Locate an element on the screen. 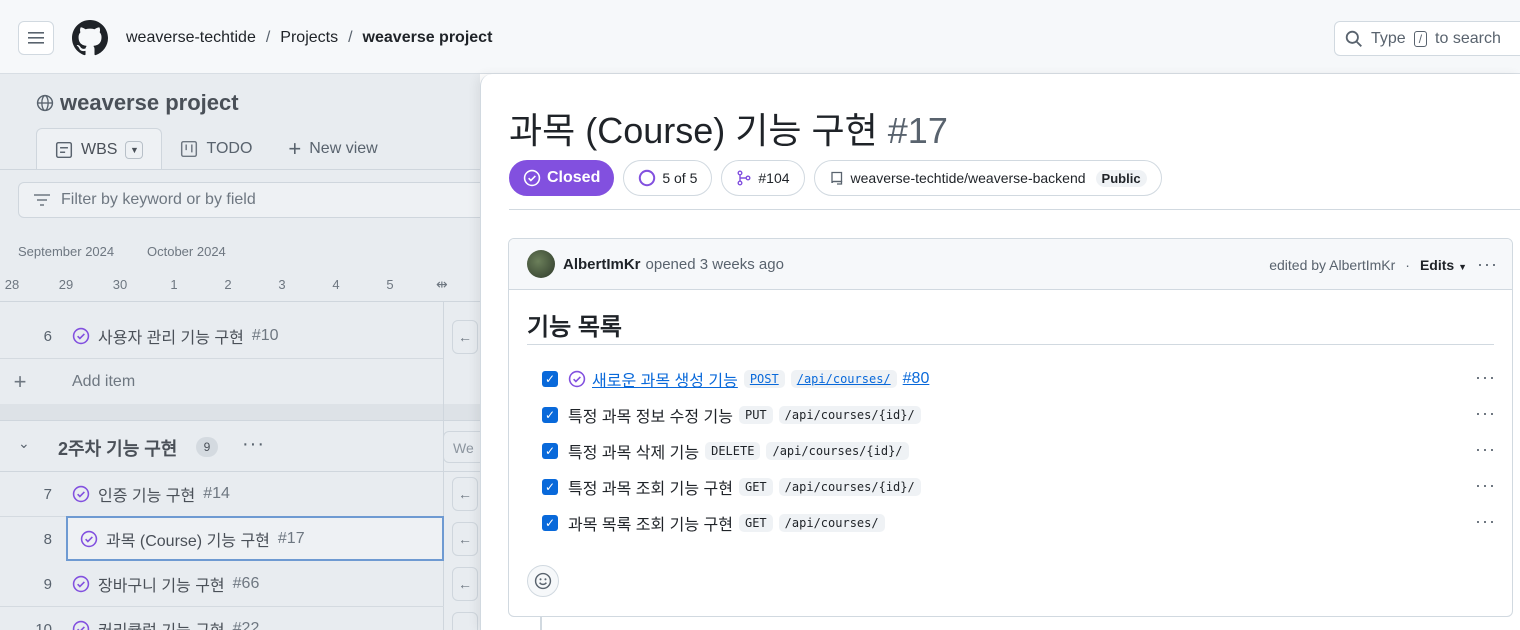 The image size is (1520, 630). breadcrumb-project: weaverse project is located at coordinates (428, 38).